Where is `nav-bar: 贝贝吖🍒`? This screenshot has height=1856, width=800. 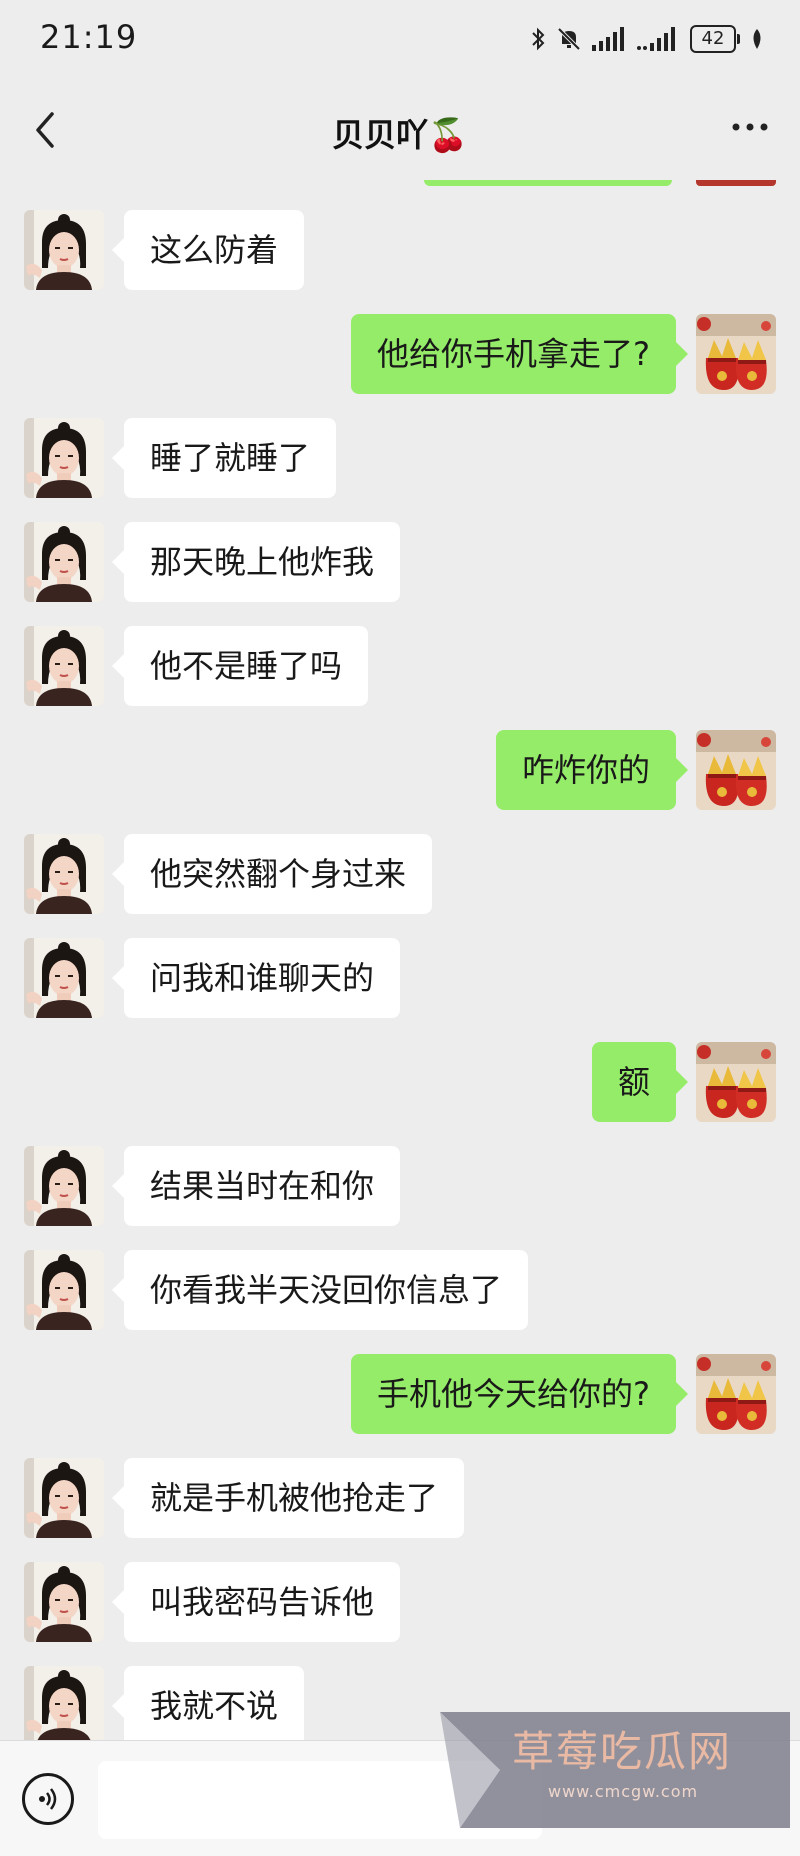 nav-bar: 贝贝吖🍒 is located at coordinates (400, 130).